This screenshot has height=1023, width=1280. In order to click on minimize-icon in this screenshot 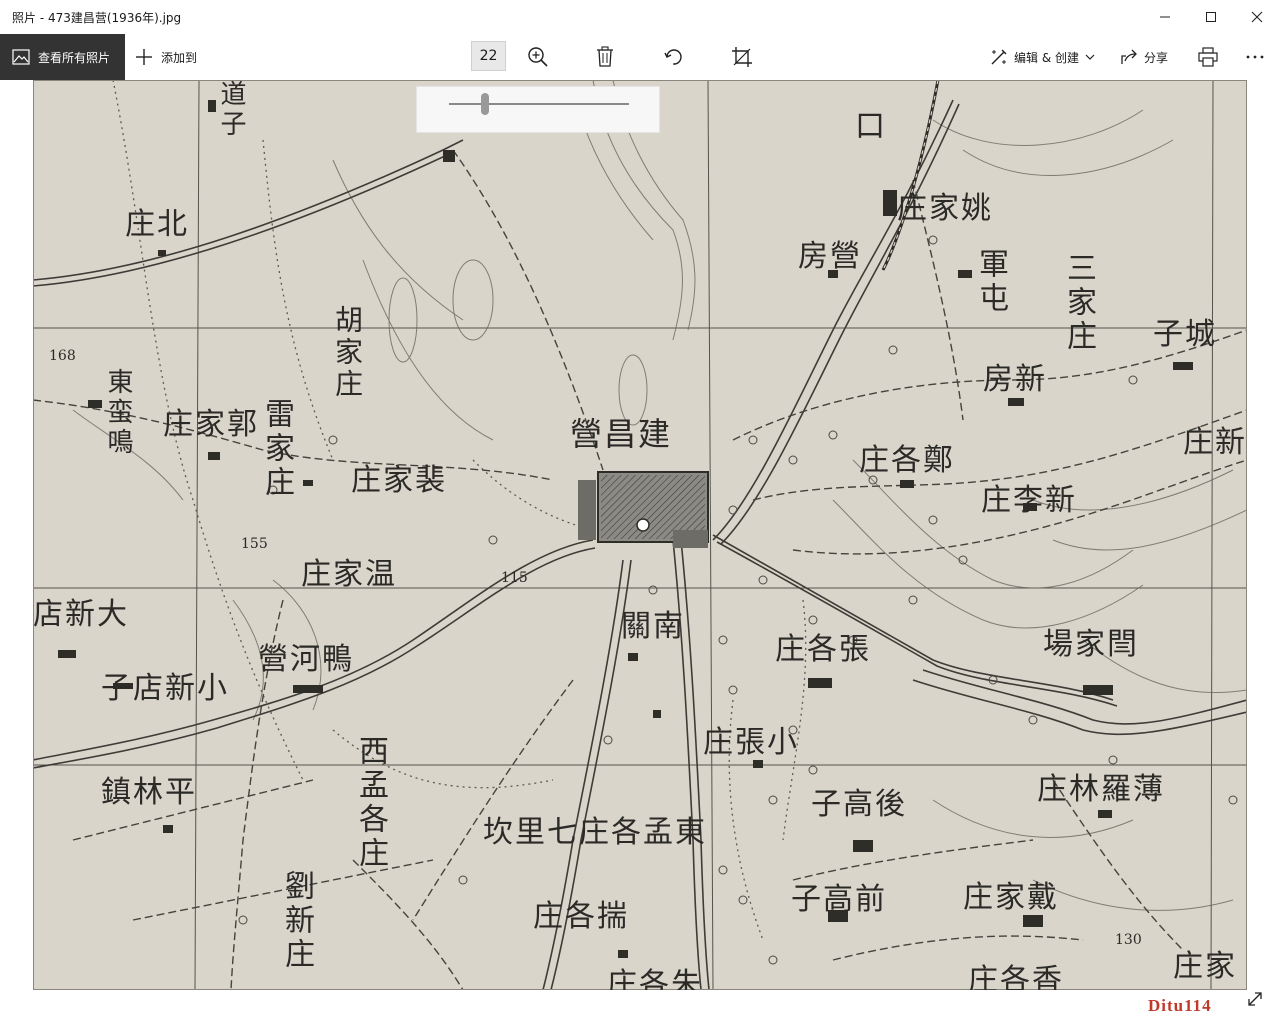, I will do `click(1165, 17)`.